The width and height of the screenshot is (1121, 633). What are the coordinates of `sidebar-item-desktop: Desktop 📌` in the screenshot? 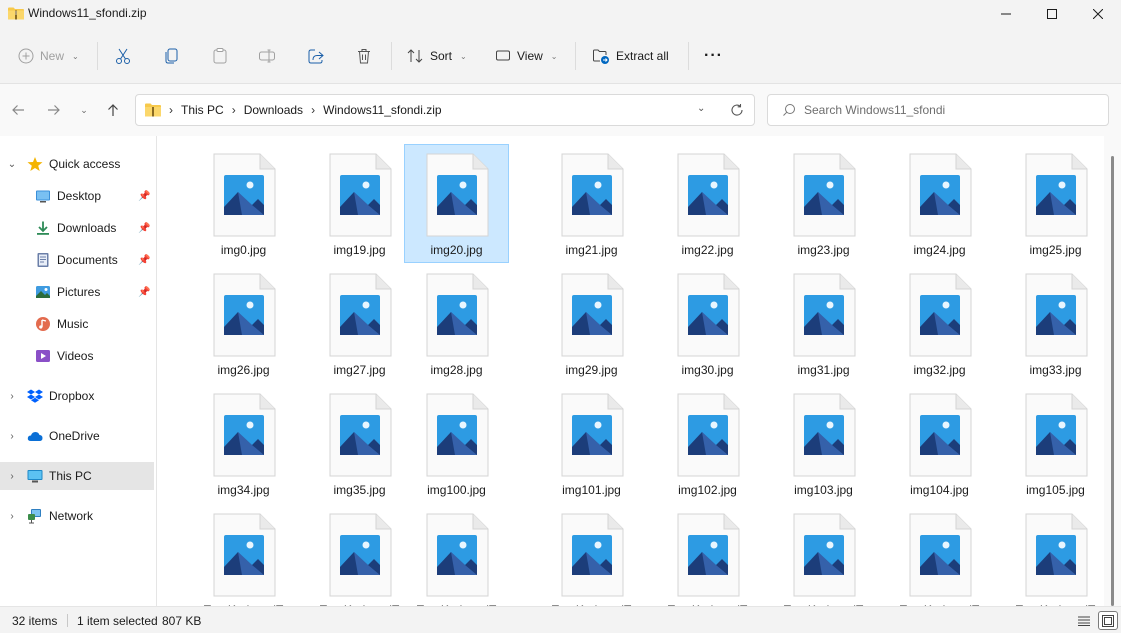 It's located at (77, 196).